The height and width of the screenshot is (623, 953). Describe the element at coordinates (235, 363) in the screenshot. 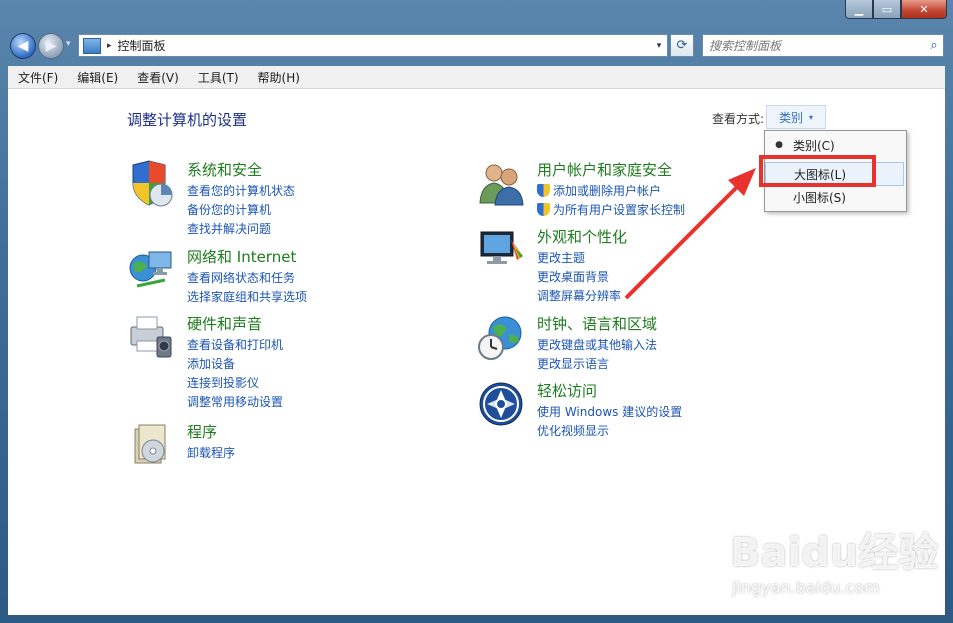

I see `link-add-device: 添加设备` at that location.